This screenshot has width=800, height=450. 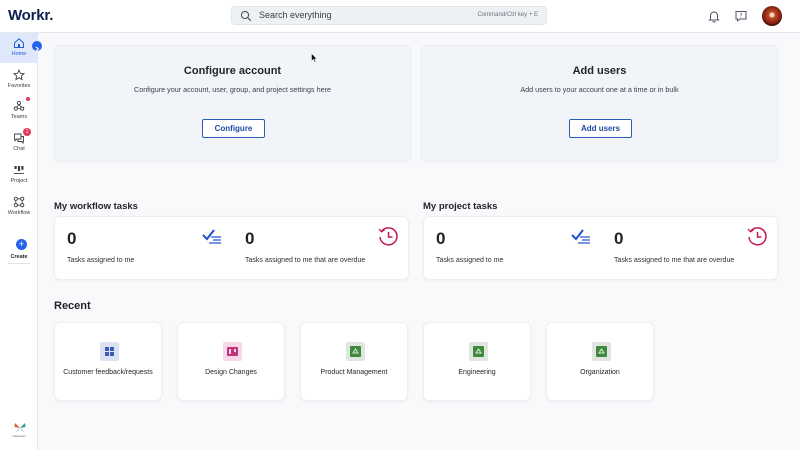 I want to click on recent-item-customer-feedback: Customer feedback/requests, so click(x=108, y=361).